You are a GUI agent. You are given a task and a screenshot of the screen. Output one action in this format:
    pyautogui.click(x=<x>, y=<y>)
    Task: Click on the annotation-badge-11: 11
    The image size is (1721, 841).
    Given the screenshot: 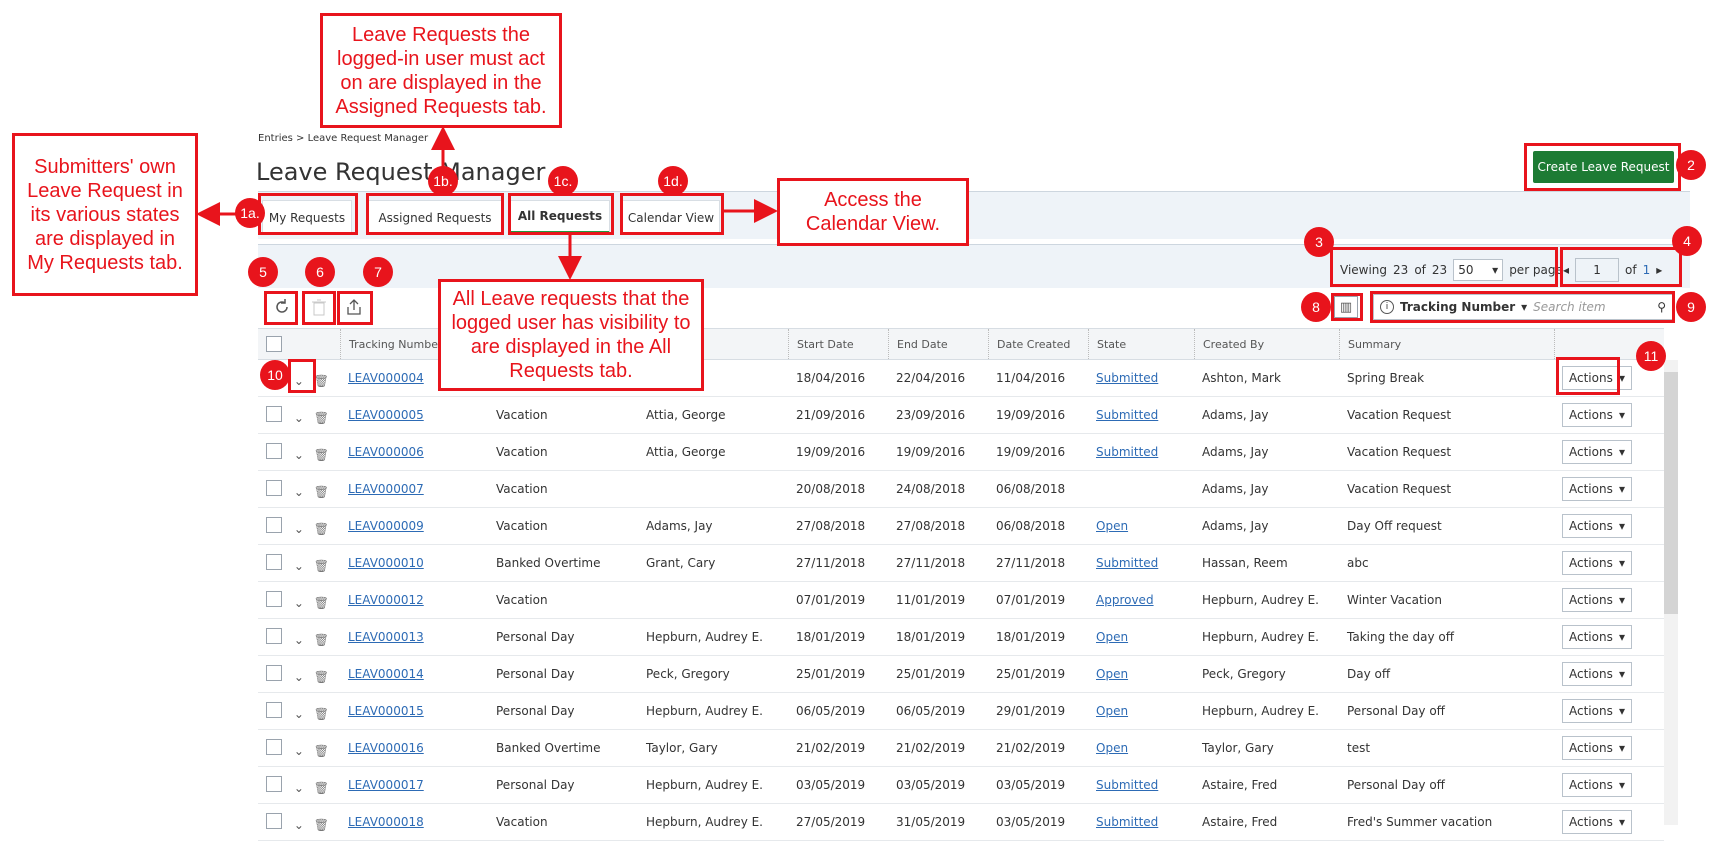 What is the action you would take?
    pyautogui.click(x=1651, y=356)
    